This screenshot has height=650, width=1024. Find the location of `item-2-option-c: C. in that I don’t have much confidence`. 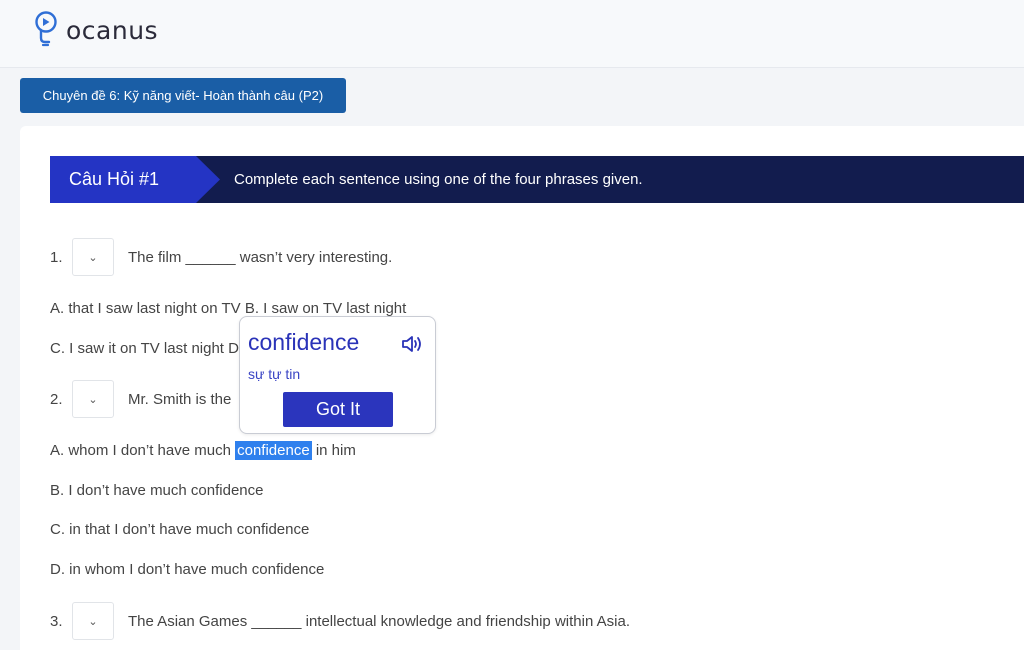

item-2-option-c: C. in that I don’t have much confidence is located at coordinates (180, 529).